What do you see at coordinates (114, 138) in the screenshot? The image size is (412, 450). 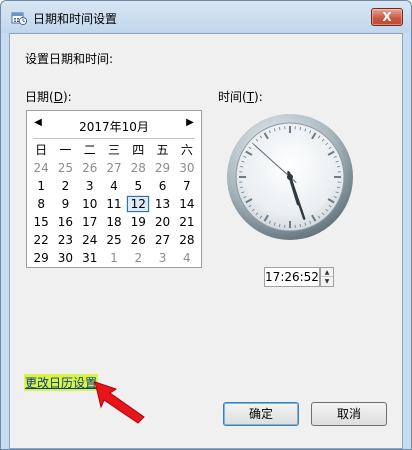 I see `calendar-divider` at bounding box center [114, 138].